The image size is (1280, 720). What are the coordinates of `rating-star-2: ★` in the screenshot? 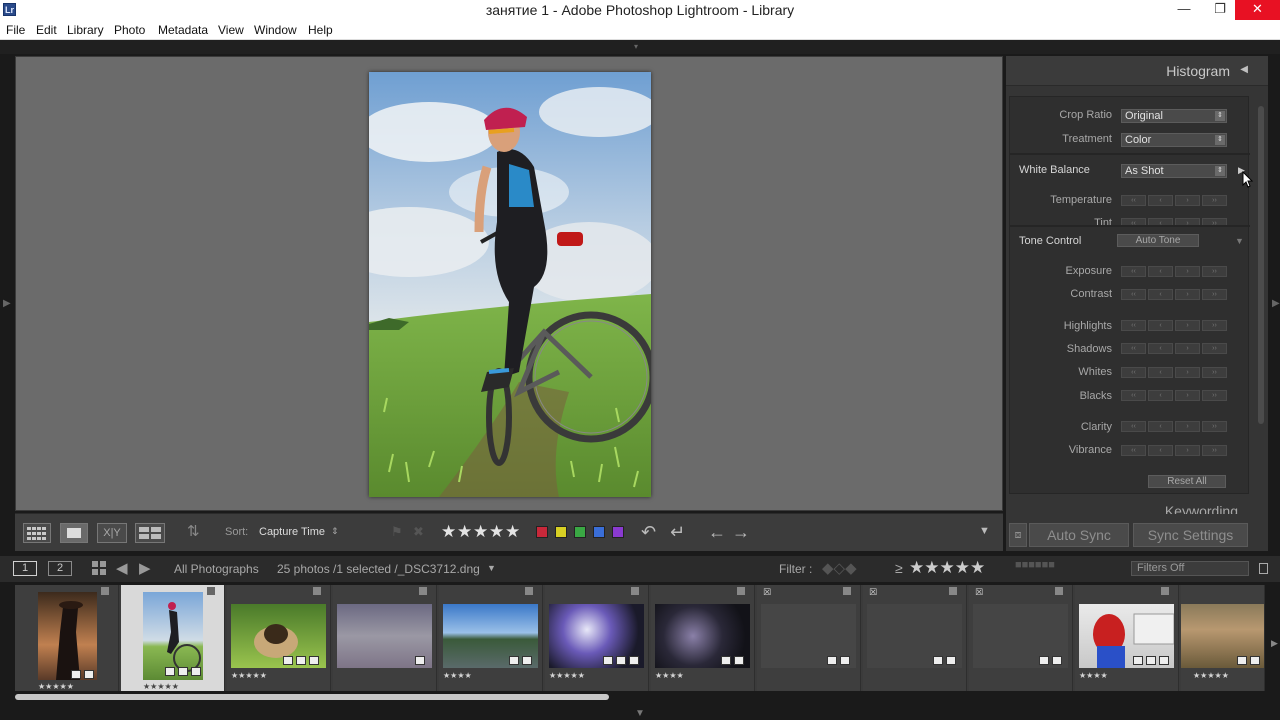 It's located at (464, 532).